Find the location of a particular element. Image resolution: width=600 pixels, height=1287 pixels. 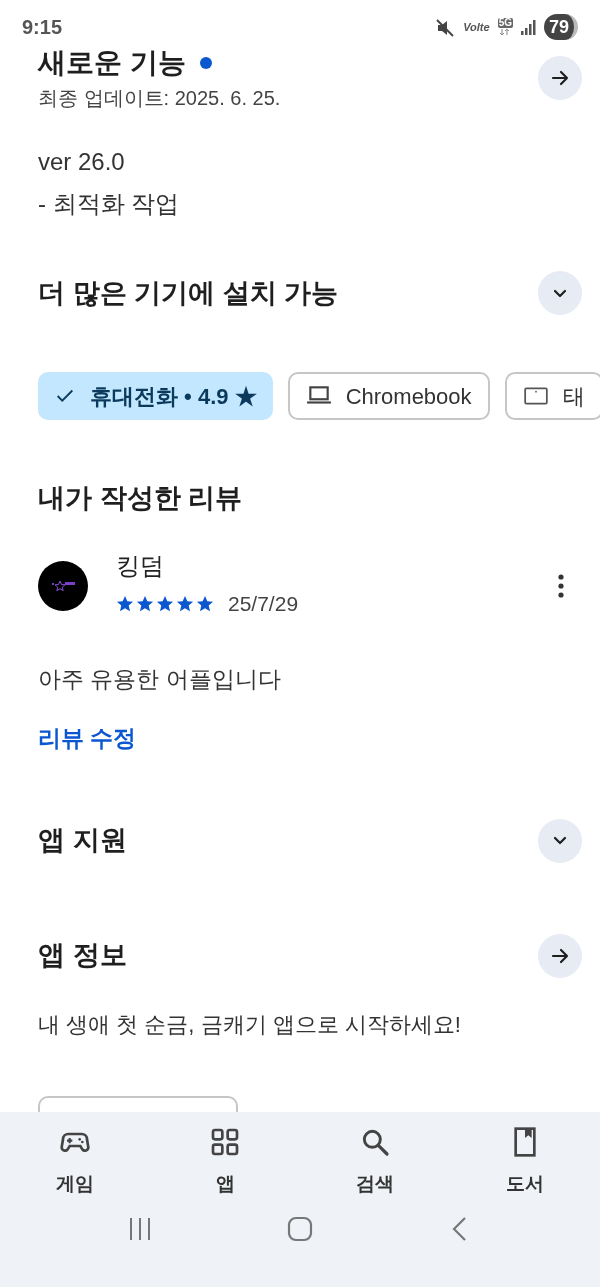

apps-grid-icon is located at coordinates (225, 1142).